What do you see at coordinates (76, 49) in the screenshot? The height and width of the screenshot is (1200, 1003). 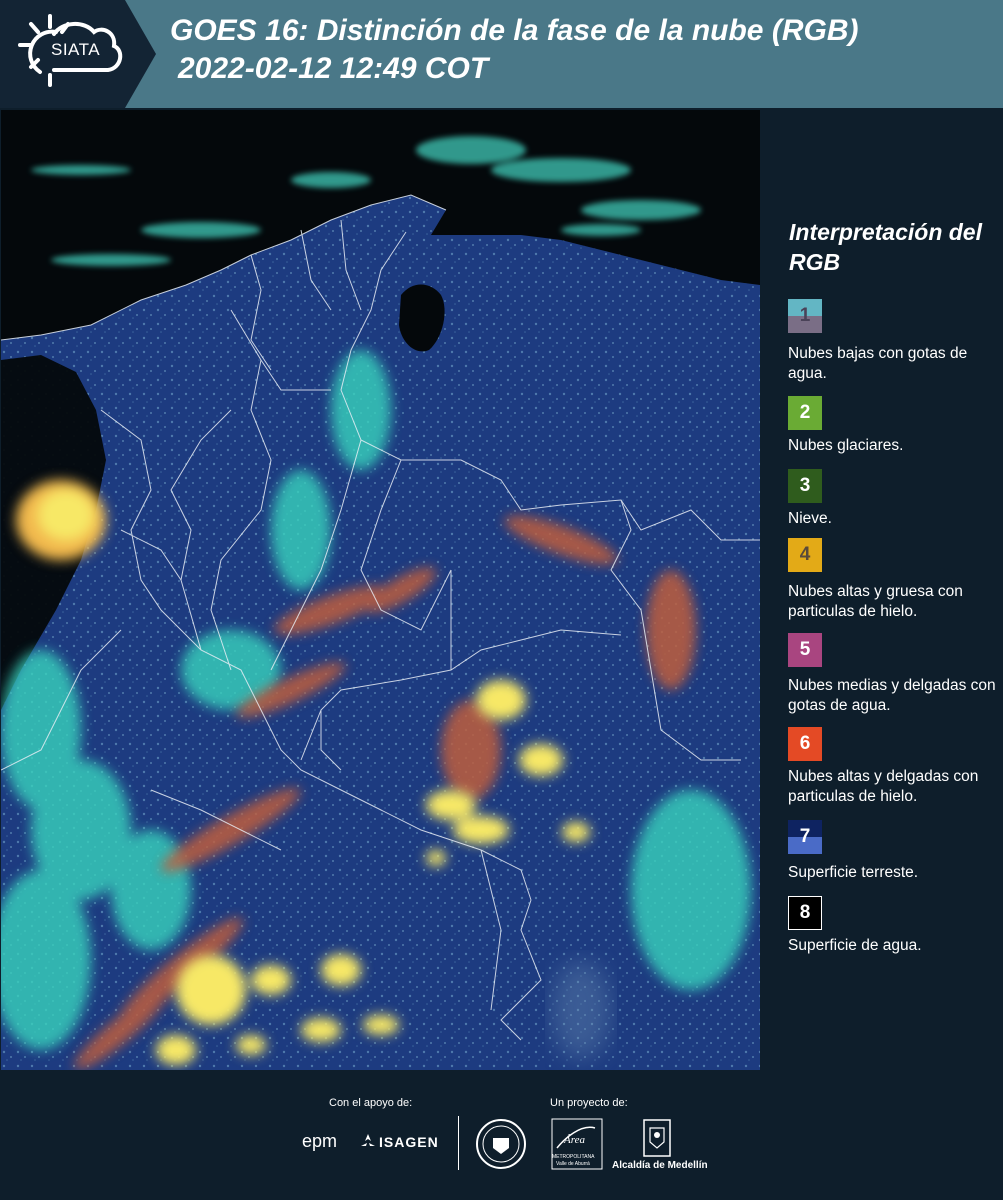 I see `siata-logo-text: SIATA` at bounding box center [76, 49].